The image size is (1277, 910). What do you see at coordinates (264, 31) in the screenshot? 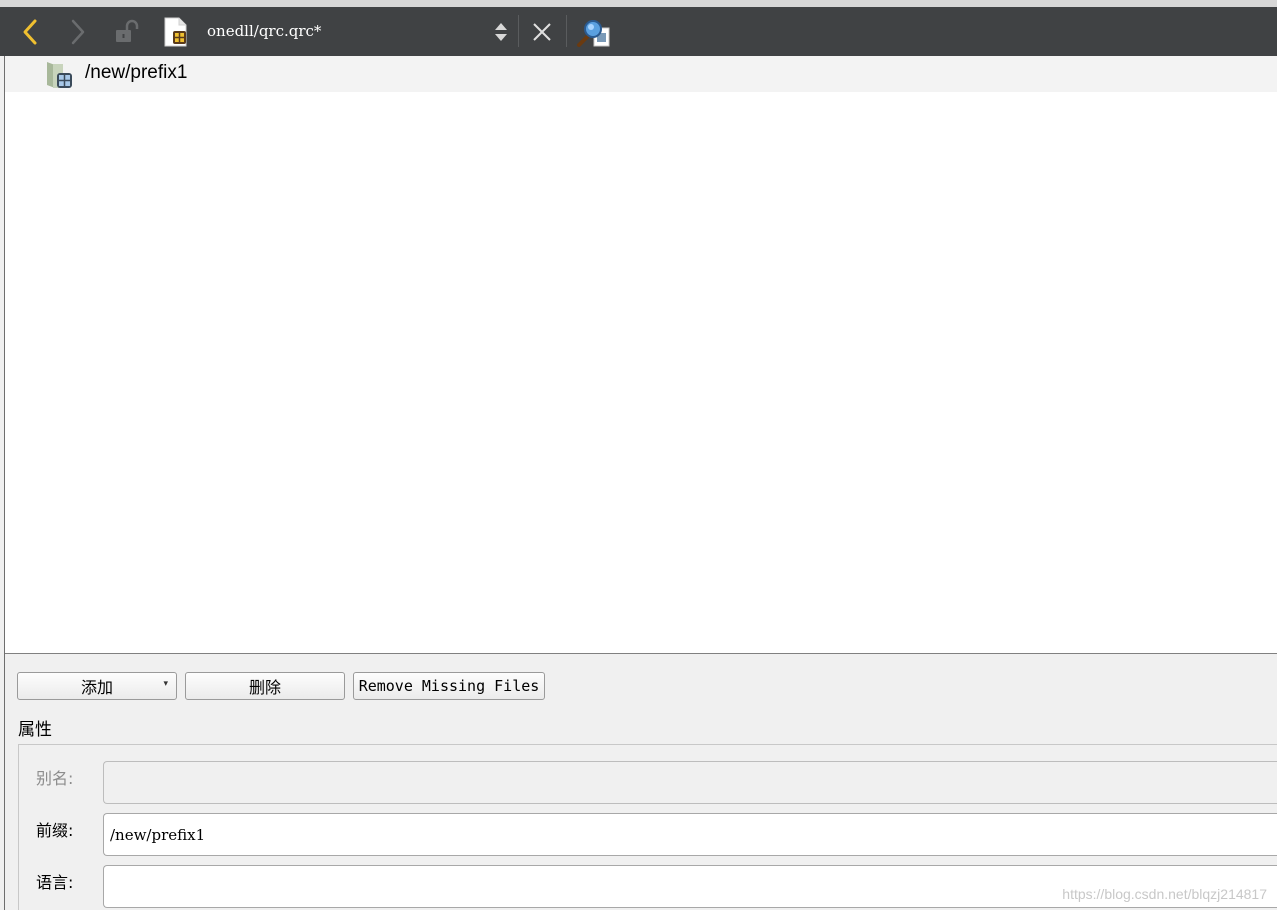
I see `document-title: onedll/qrc.qrc*` at bounding box center [264, 31].